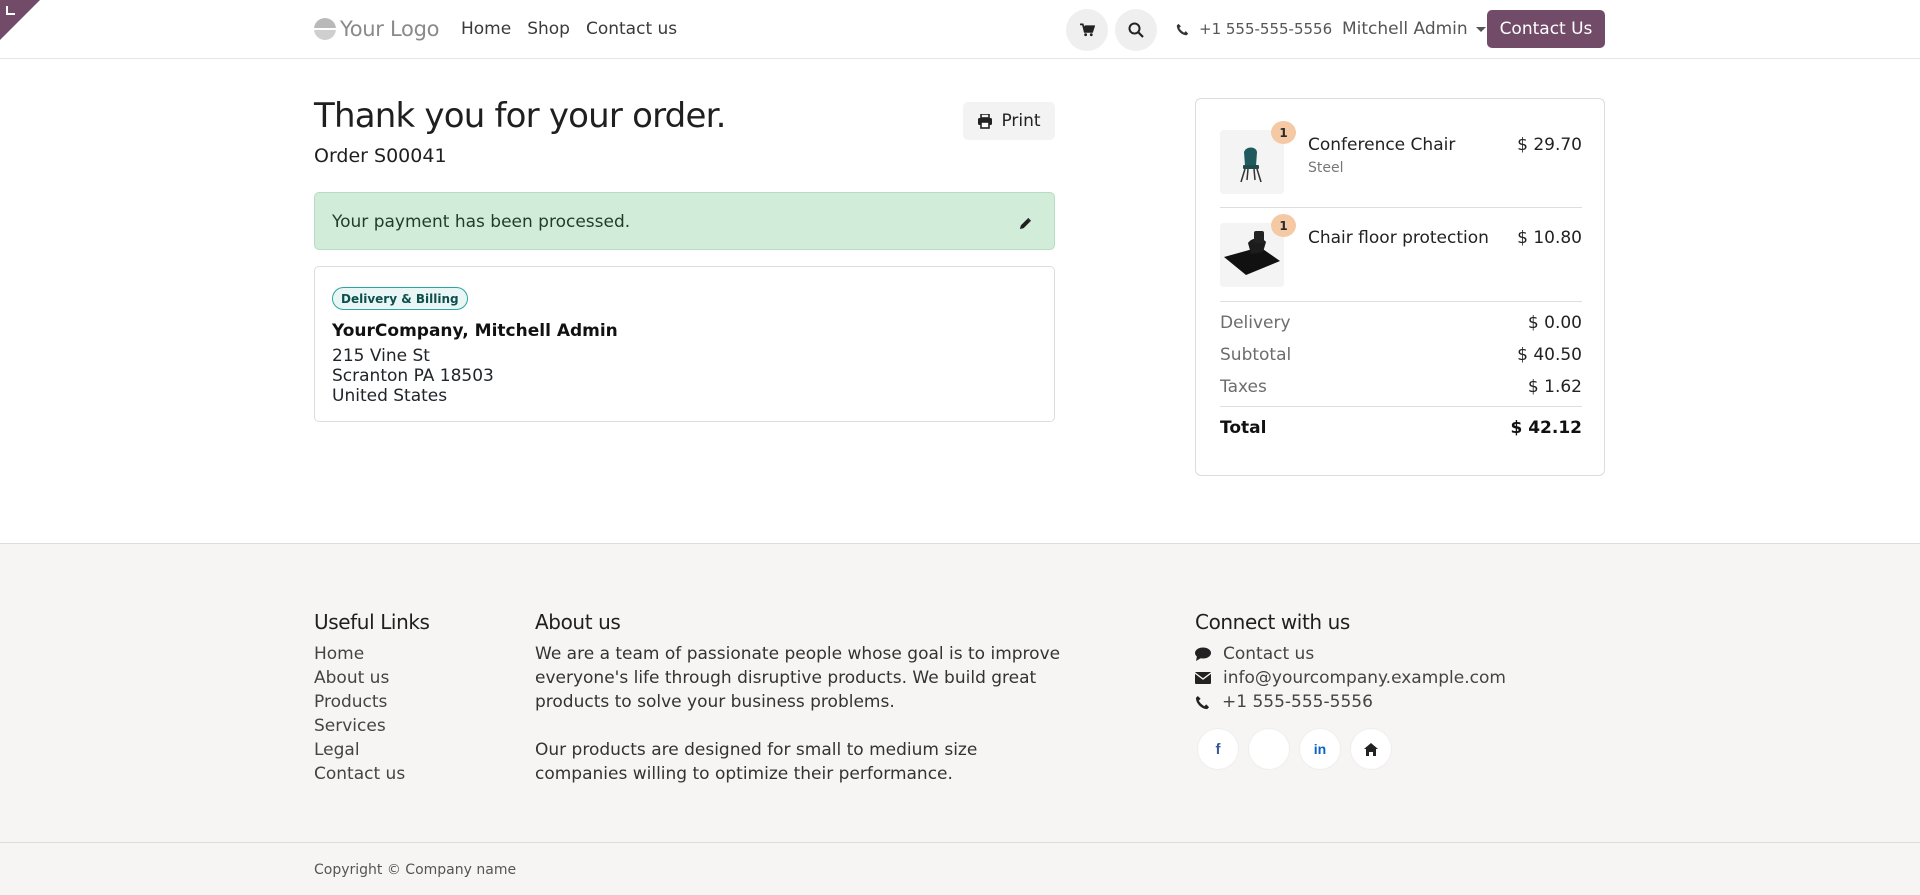 The image size is (1920, 895). What do you see at coordinates (1243, 387) in the screenshot?
I see `taxes-label: Taxes` at bounding box center [1243, 387].